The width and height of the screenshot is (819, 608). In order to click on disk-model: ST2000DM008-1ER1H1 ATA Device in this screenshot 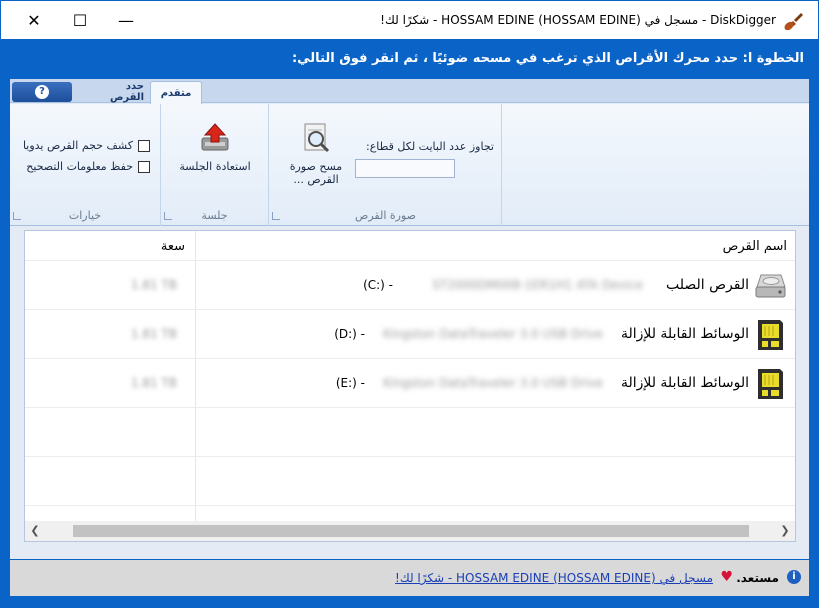, I will do `click(537, 285)`.